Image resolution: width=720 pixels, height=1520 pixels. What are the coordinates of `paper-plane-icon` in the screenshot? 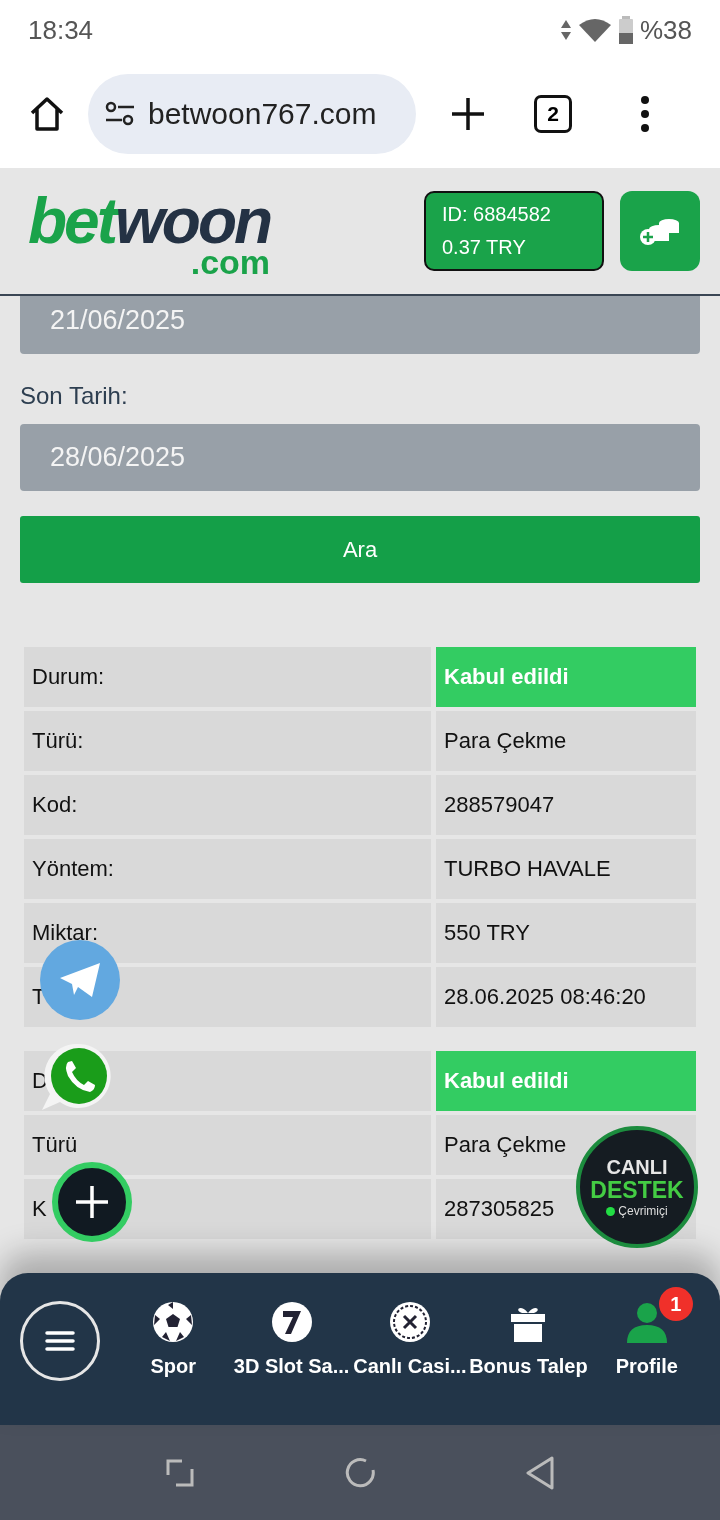 It's located at (80, 980).